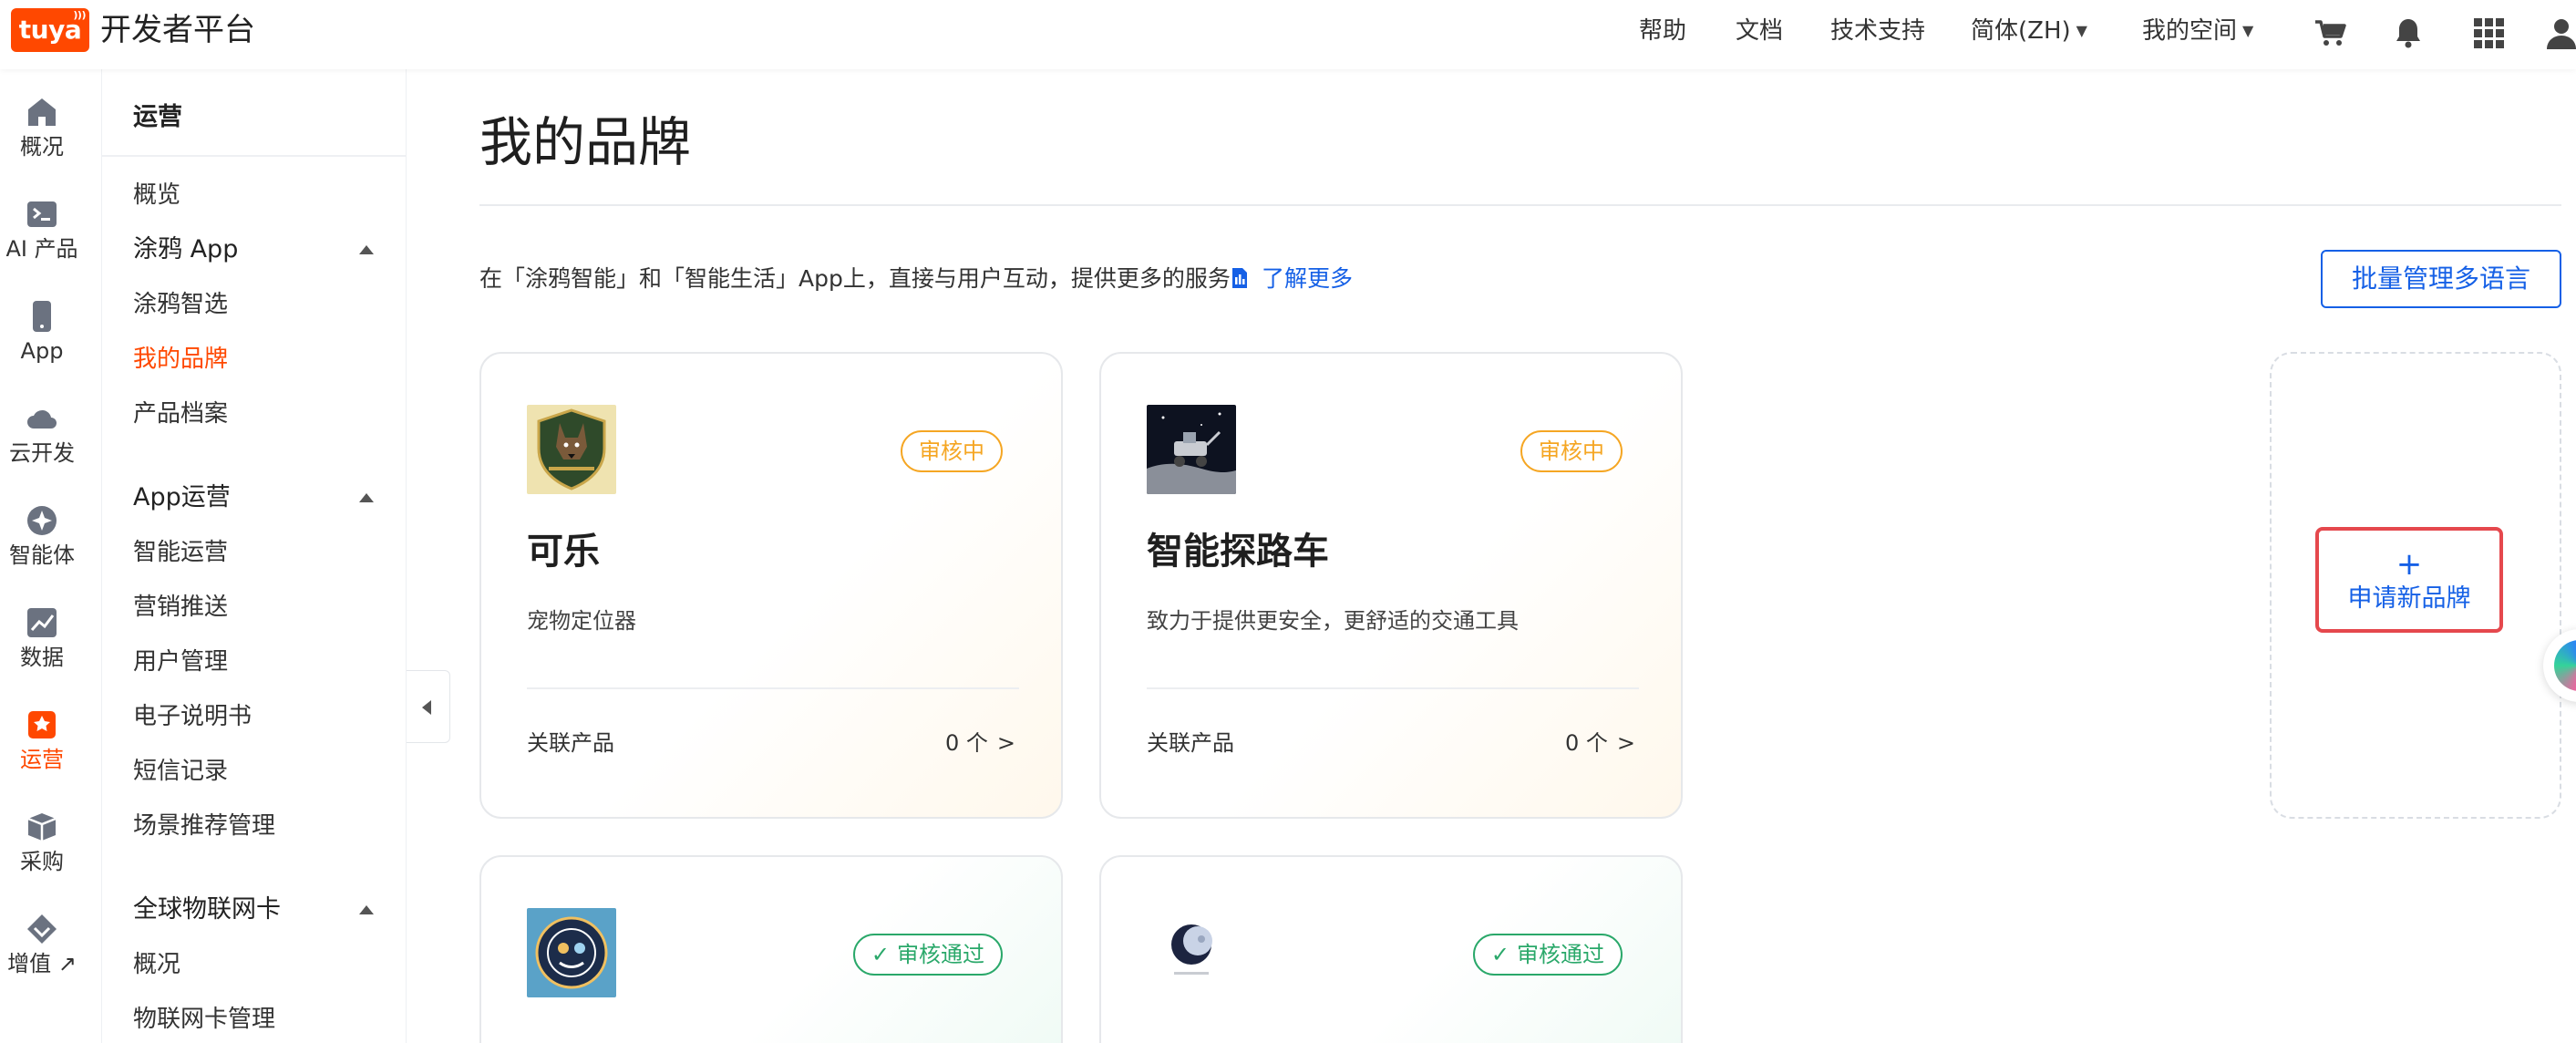  What do you see at coordinates (2408, 33) in the screenshot?
I see `bell-icon` at bounding box center [2408, 33].